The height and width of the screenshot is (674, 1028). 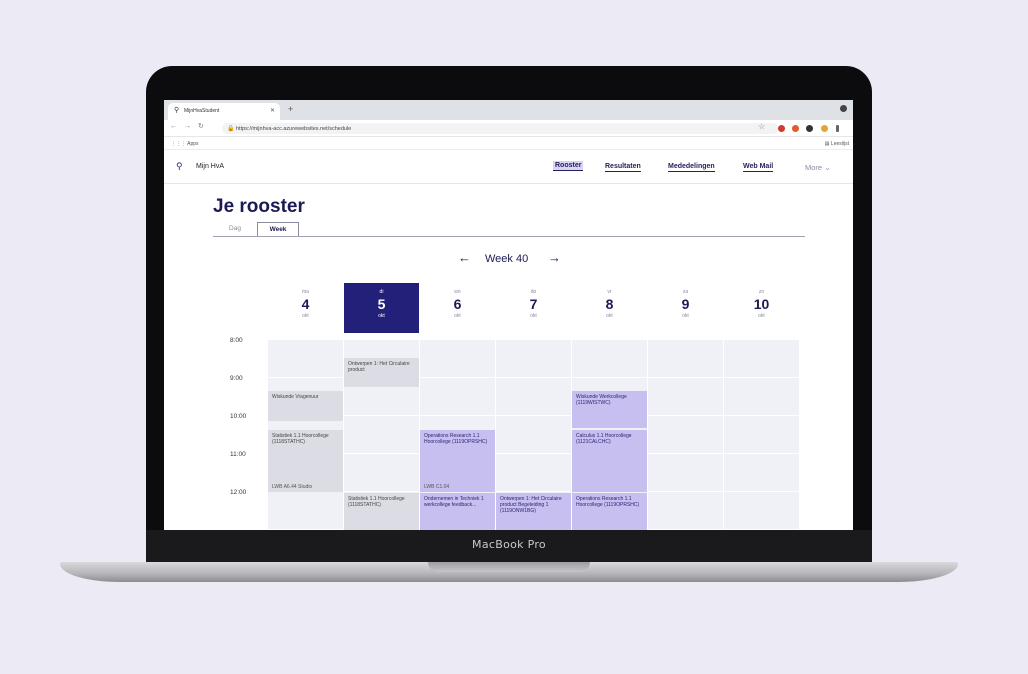 What do you see at coordinates (691, 167) in the screenshot?
I see `nav-mededelingen: Mededelingen` at bounding box center [691, 167].